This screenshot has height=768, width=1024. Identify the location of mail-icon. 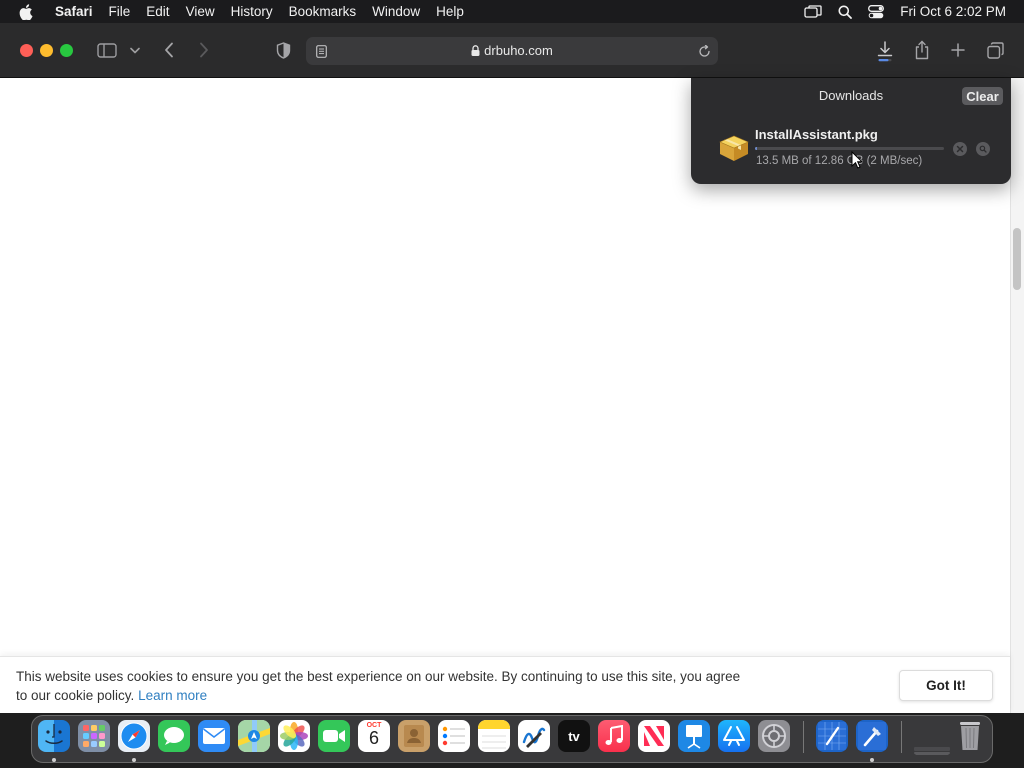
(214, 736).